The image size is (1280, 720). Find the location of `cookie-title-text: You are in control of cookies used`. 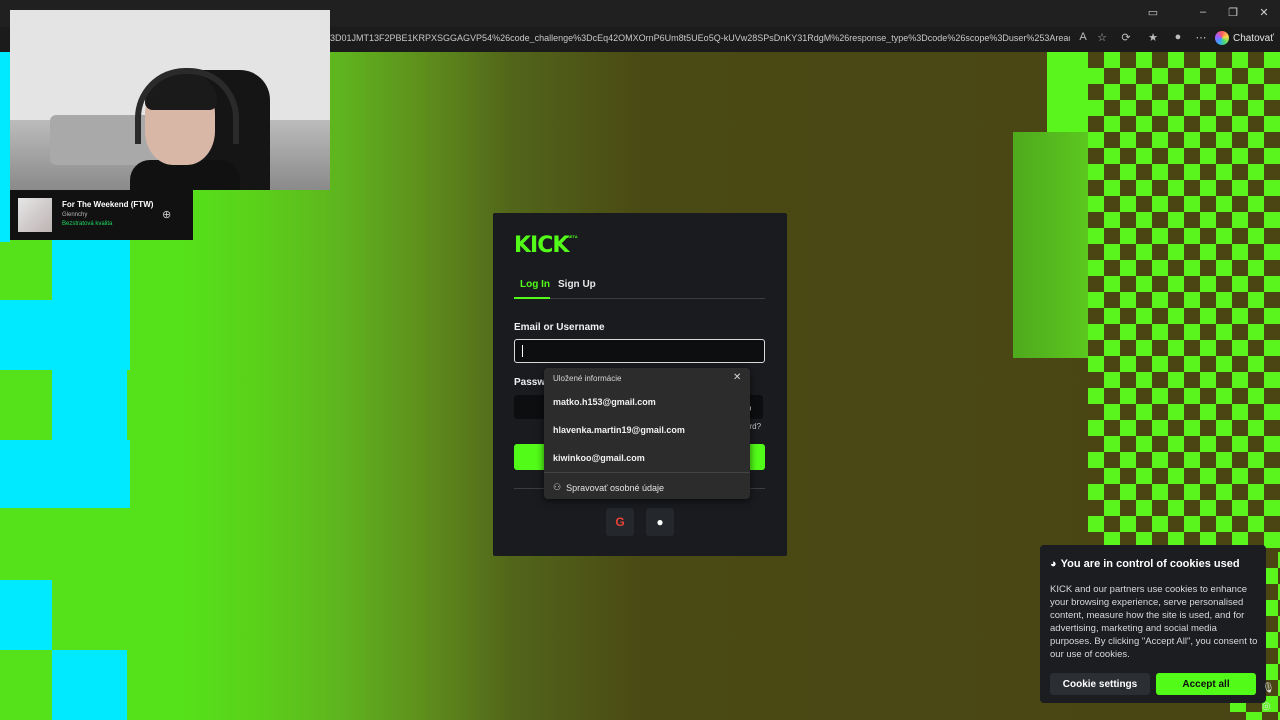

cookie-title-text: You are in control of cookies used is located at coordinates (1150, 564).